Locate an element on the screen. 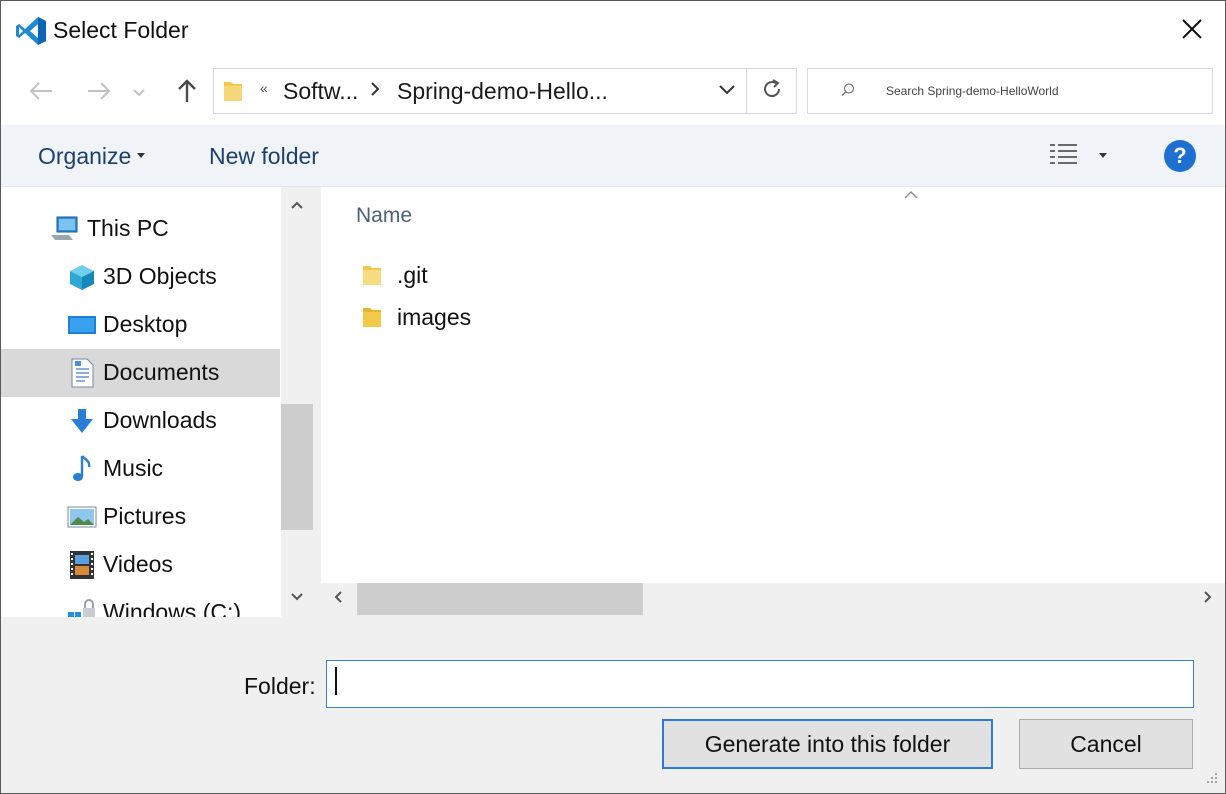 The width and height of the screenshot is (1226, 794). tree-item-windows-c: Windows (C:) is located at coordinates (140, 603).